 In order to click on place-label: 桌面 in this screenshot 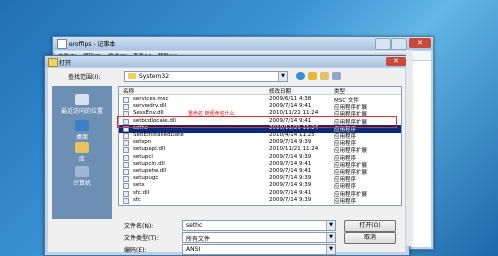, I will do `click(81, 137)`.